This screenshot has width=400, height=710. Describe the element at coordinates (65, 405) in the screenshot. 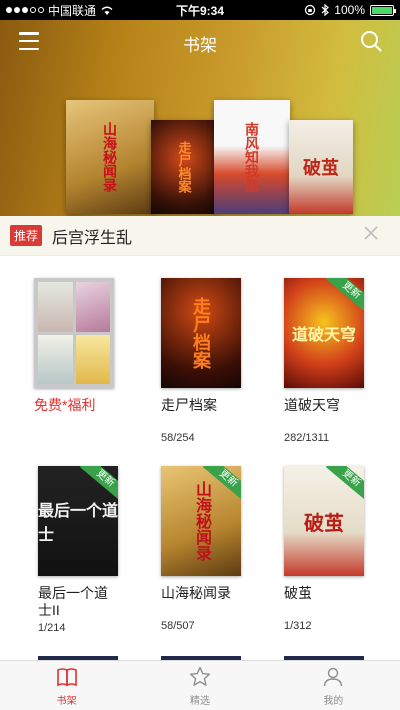

I see `book-title: 免费*福利` at that location.